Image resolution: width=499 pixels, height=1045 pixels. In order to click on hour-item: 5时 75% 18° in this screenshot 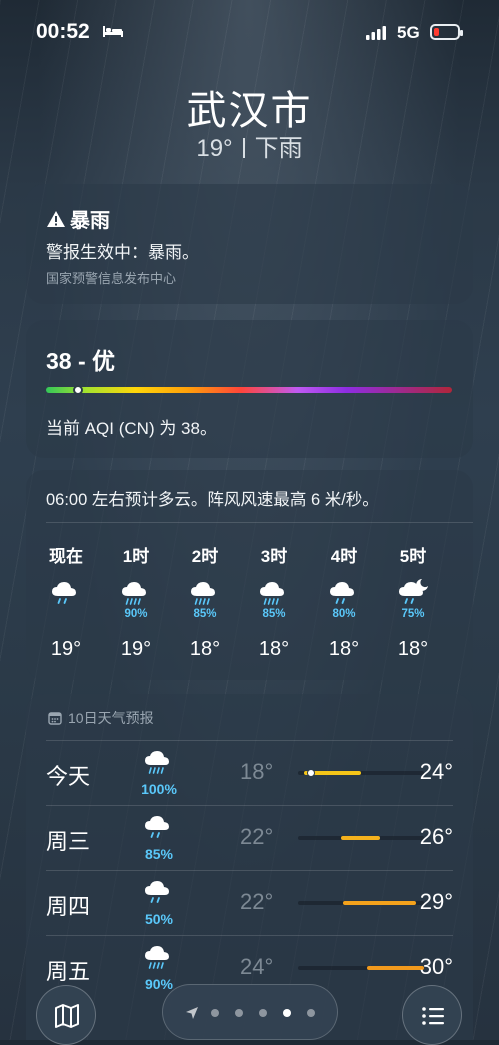, I will do `click(413, 601)`.